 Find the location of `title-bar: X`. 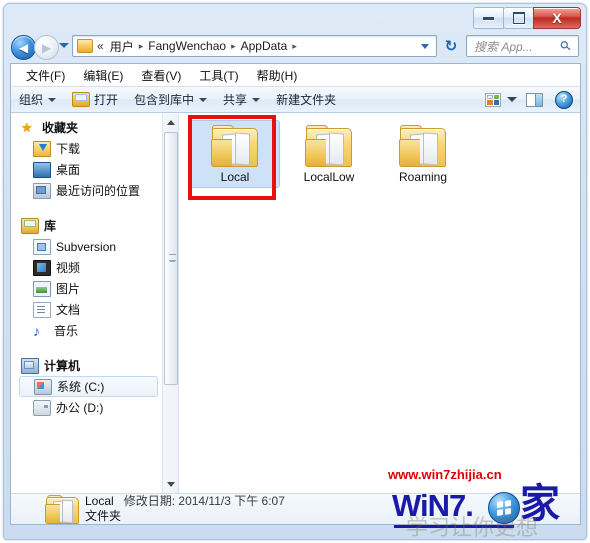

title-bar: X is located at coordinates (295, 17).